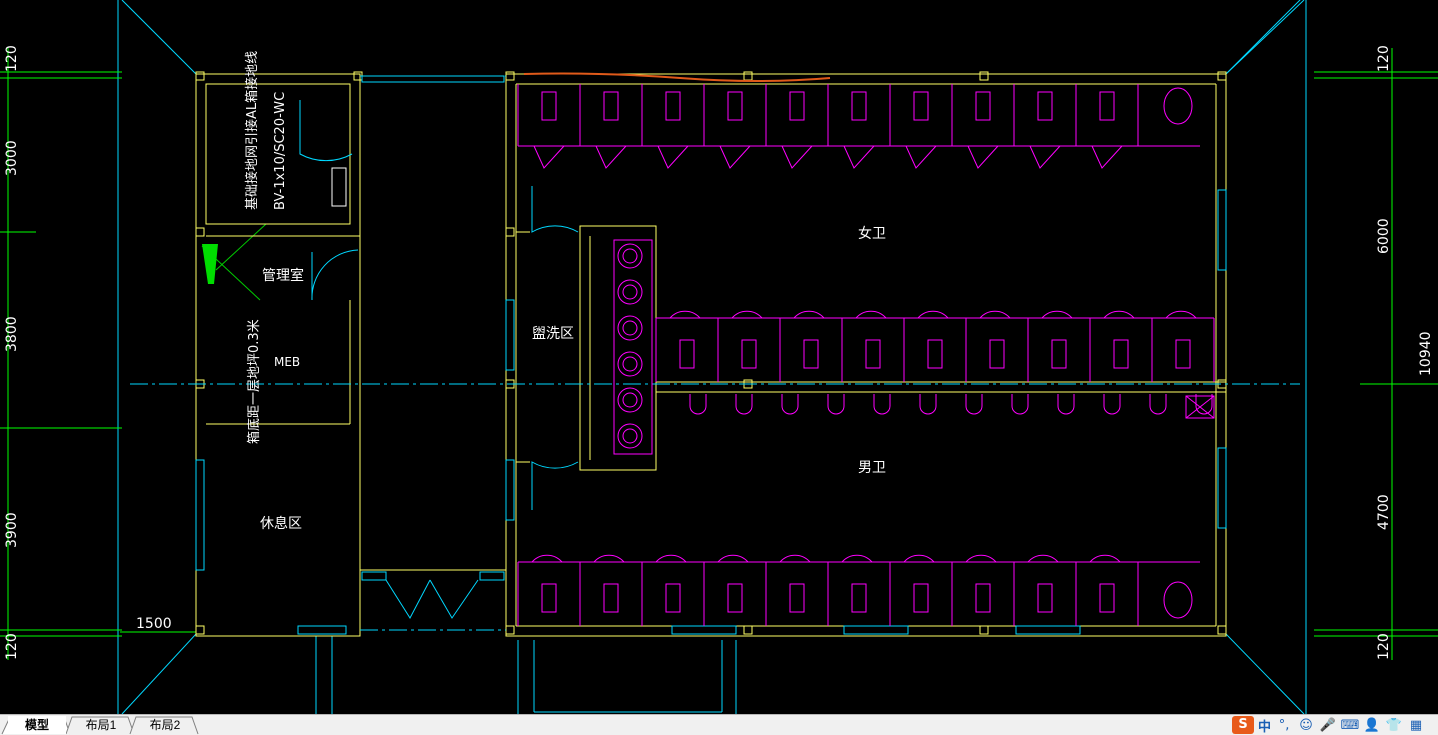 Image resolution: width=1438 pixels, height=735 pixels. I want to click on note-cable-spec: BV-1x10/SC20-WC, so click(280, 151).